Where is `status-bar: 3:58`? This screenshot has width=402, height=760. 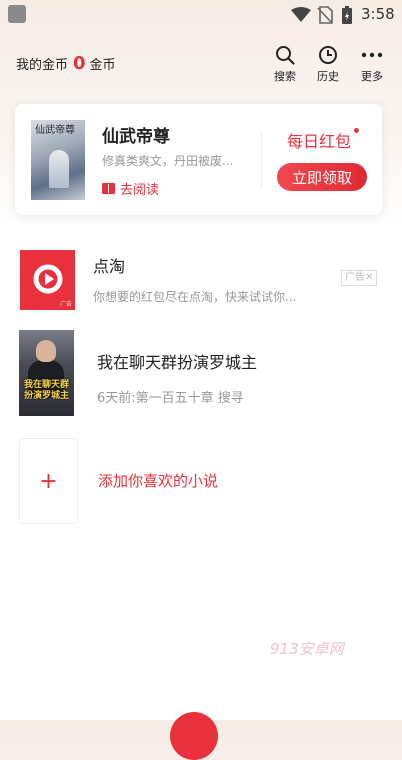
status-bar: 3:58 is located at coordinates (201, 15).